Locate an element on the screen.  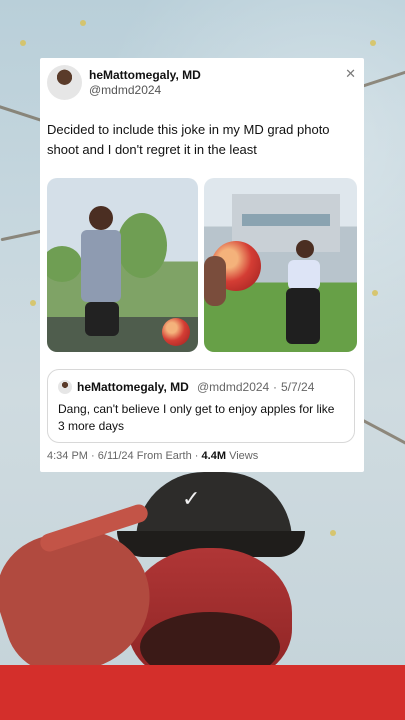
nike-swoosh-icon: ✓ is located at coordinates (191, 498).